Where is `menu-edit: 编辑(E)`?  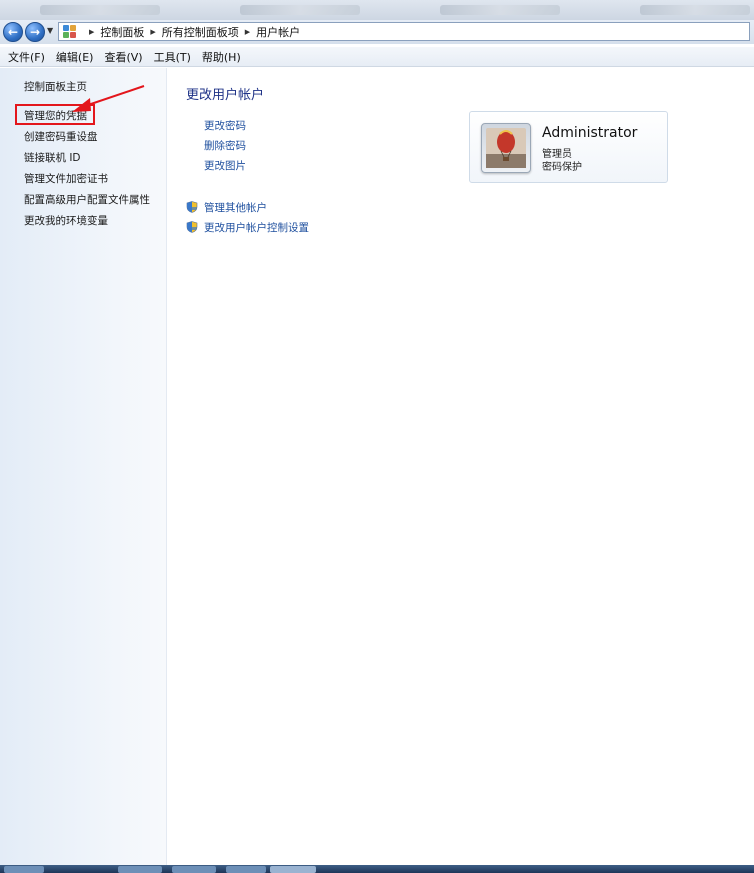
menu-edit: 编辑(E) is located at coordinates (75, 57).